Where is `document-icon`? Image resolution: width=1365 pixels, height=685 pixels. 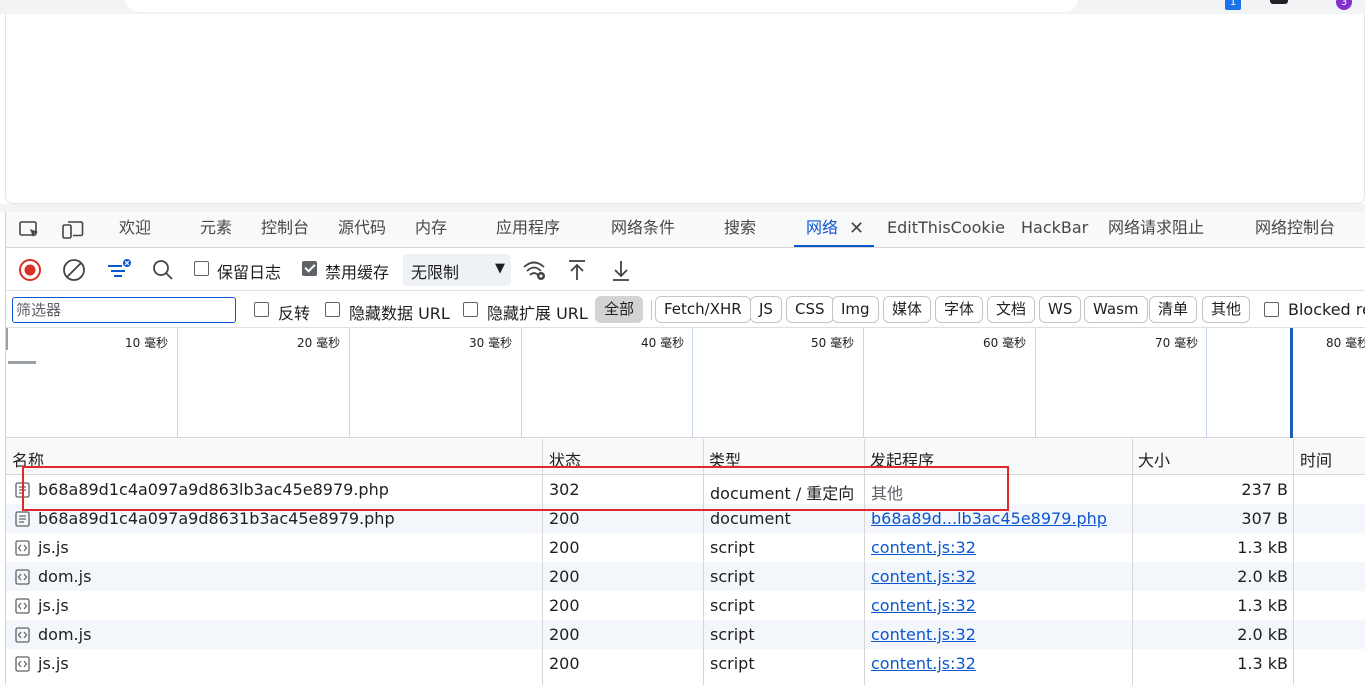 document-icon is located at coordinates (22, 519).